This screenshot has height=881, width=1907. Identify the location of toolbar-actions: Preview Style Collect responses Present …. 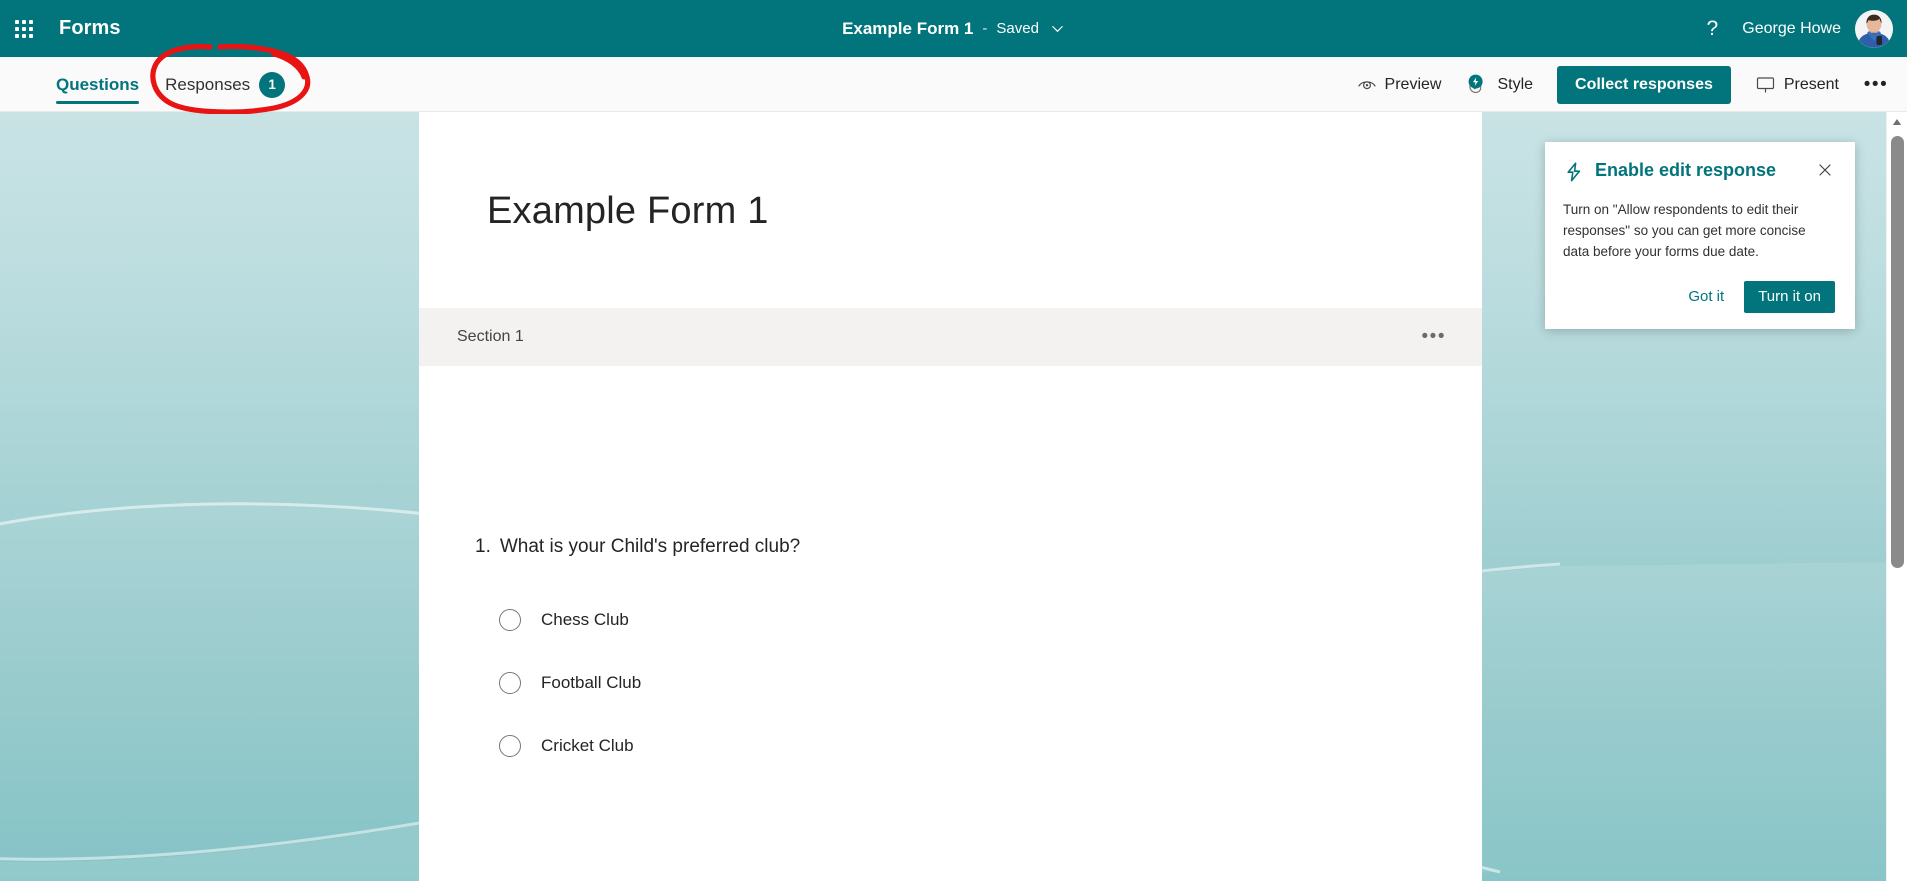
(1620, 84).